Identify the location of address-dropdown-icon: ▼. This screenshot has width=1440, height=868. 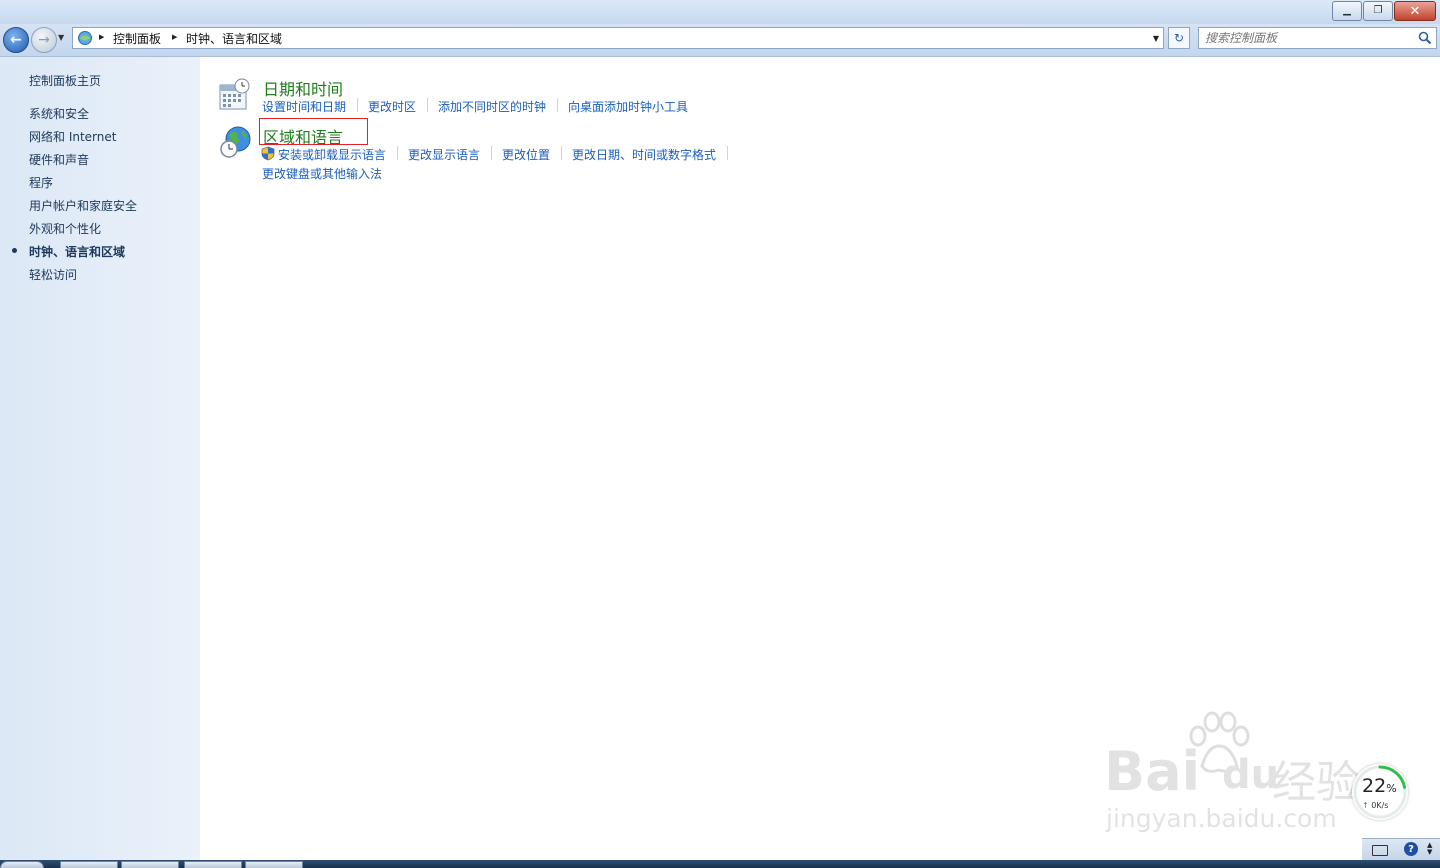
(1156, 38).